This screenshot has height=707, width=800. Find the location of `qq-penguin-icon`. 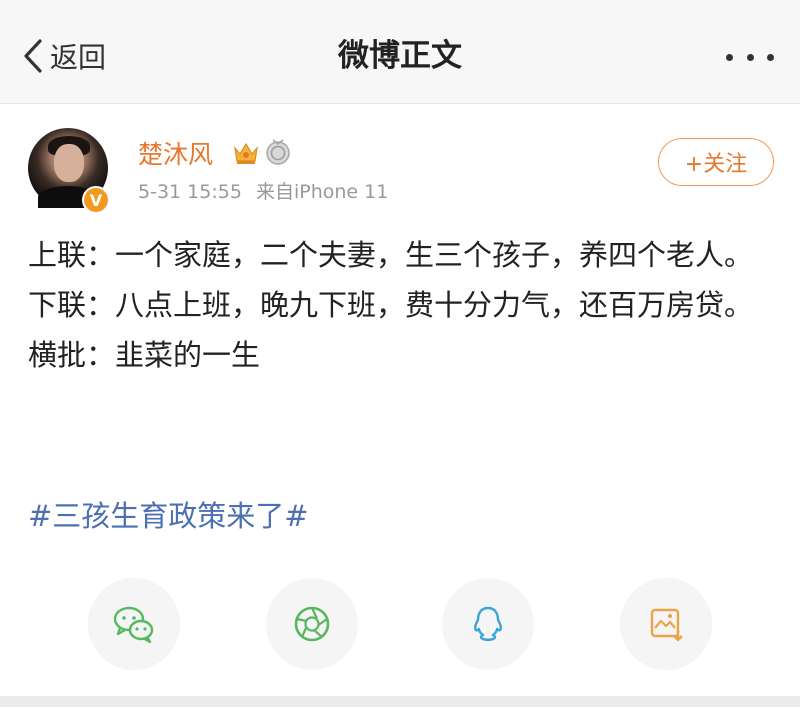

qq-penguin-icon is located at coordinates (488, 623).